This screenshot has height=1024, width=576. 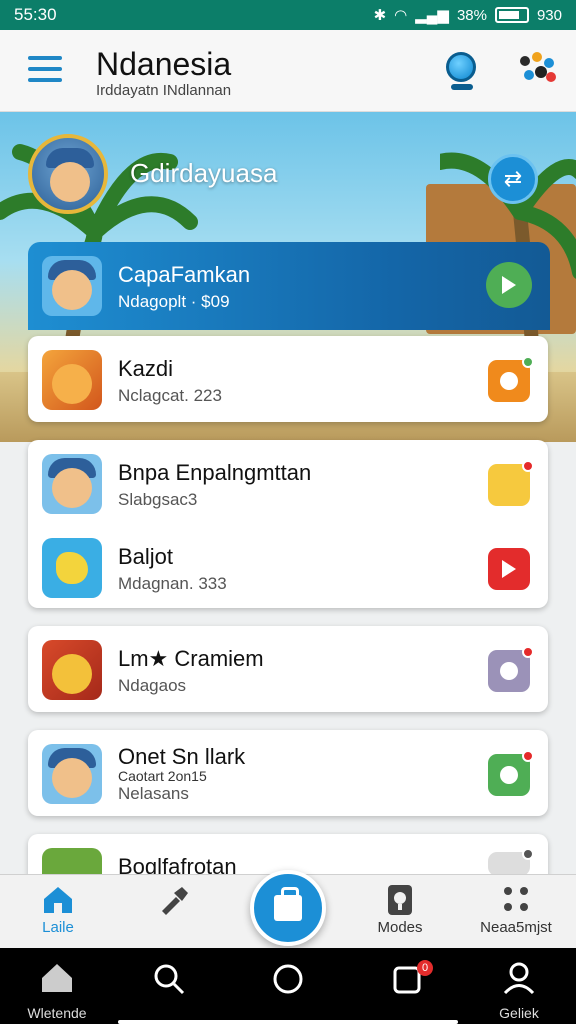 I want to click on app-subtitle: Mdagnan. 333, so click(x=172, y=583).